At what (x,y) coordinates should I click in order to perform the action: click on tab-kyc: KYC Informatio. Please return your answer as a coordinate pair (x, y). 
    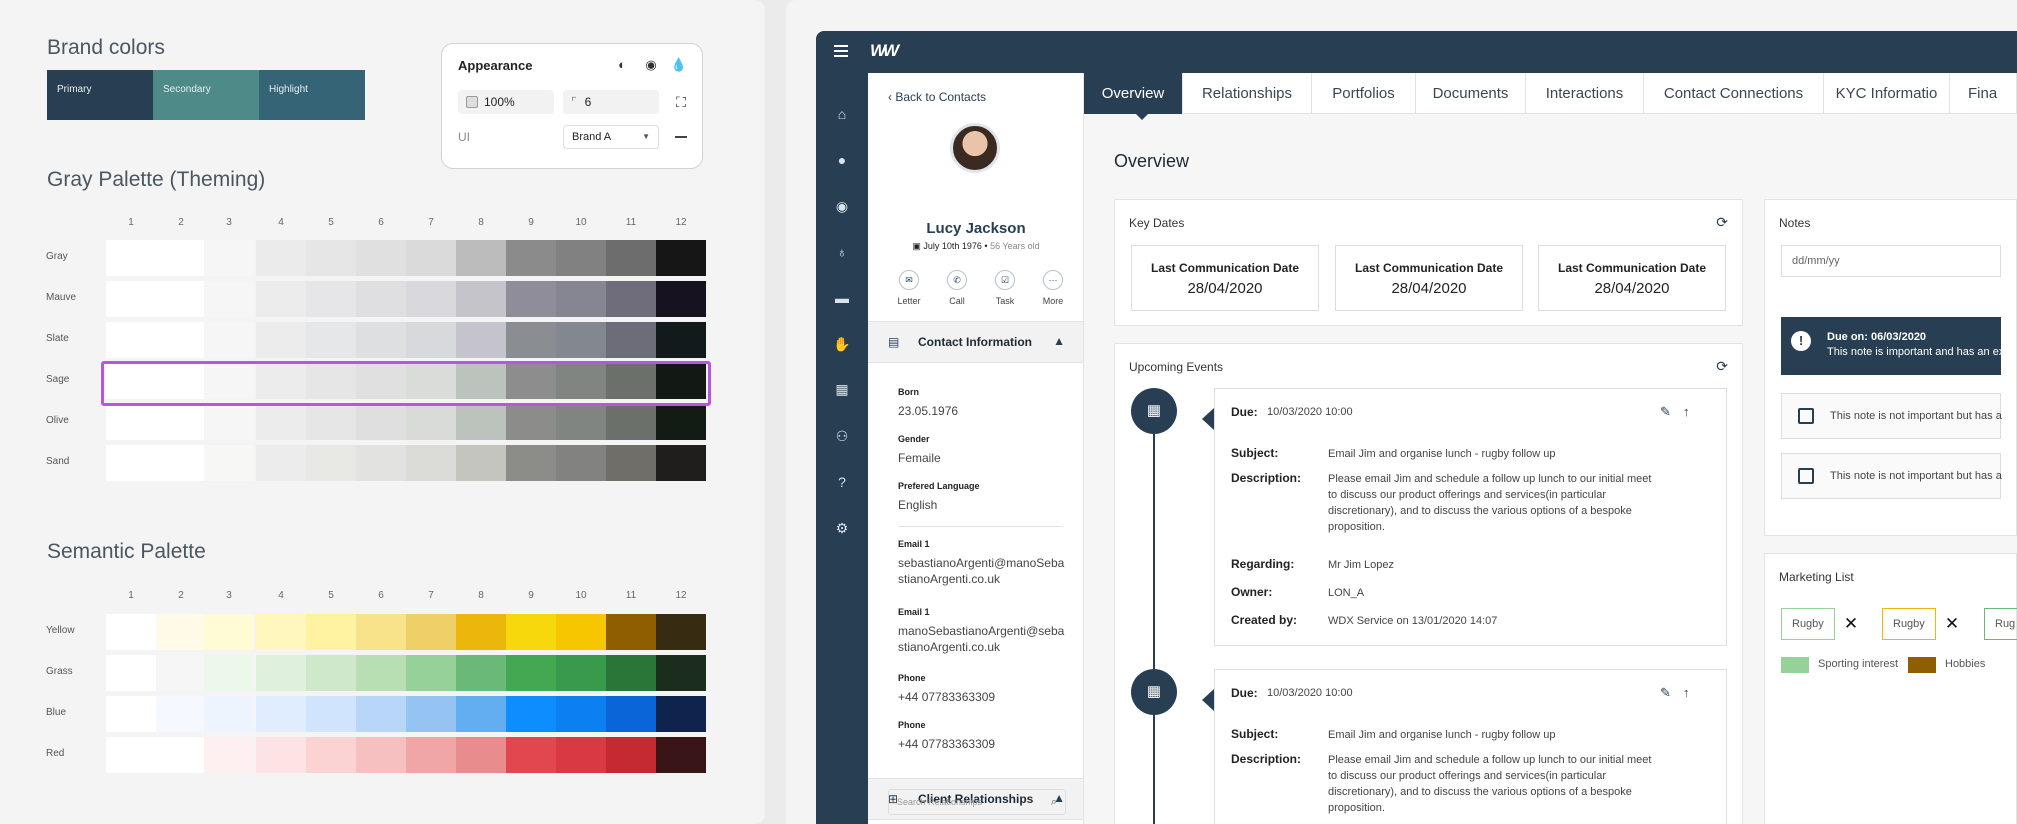
    Looking at the image, I should click on (1887, 93).